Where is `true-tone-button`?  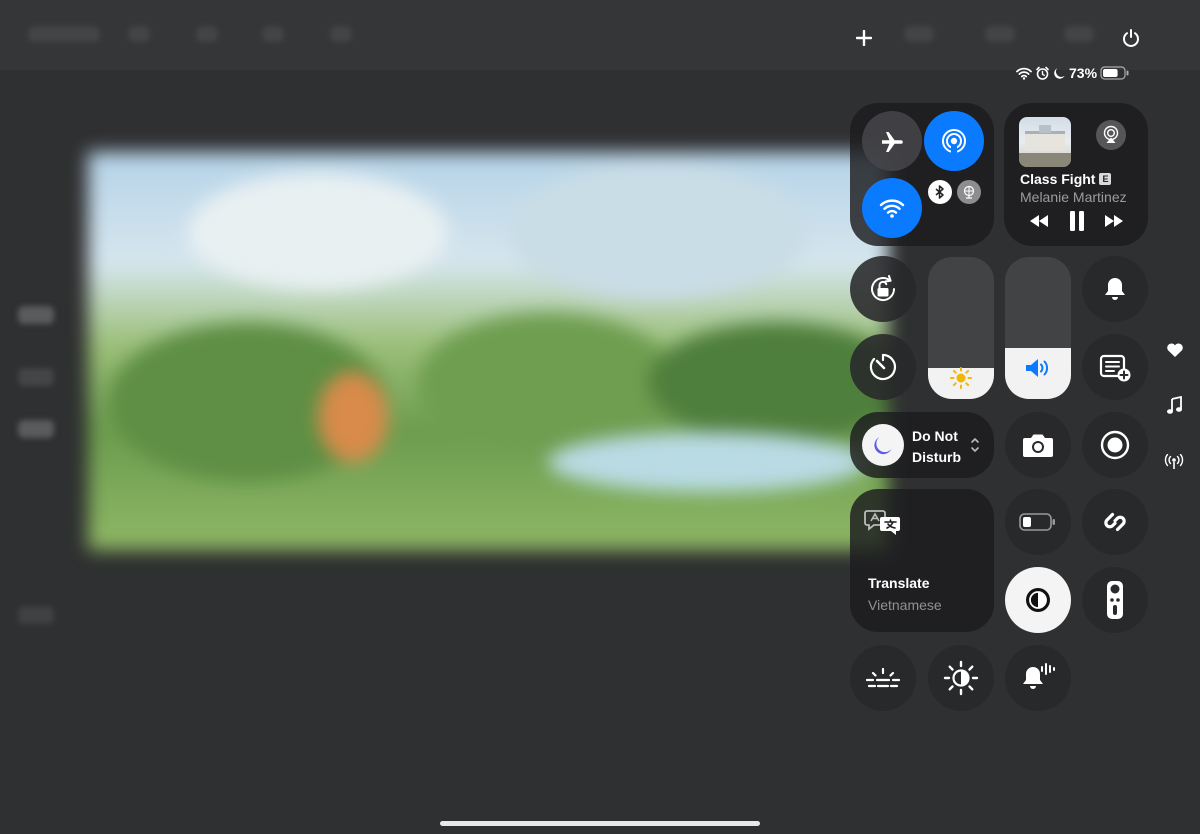 true-tone-button is located at coordinates (961, 678).